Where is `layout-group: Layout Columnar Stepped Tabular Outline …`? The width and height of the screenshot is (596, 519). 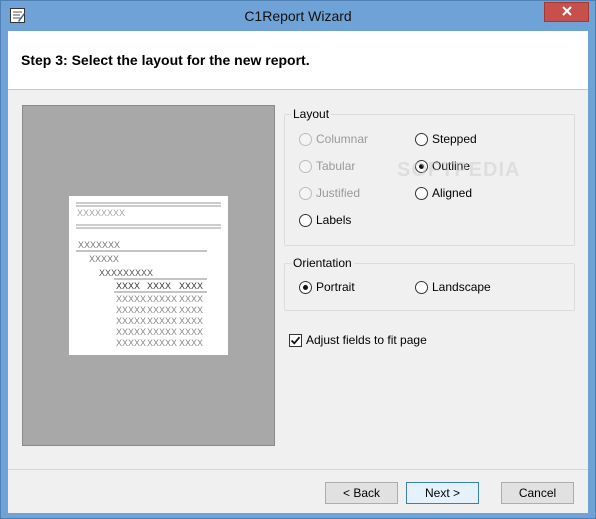
layout-group: Layout Columnar Stepped Tabular Outline … is located at coordinates (429, 176).